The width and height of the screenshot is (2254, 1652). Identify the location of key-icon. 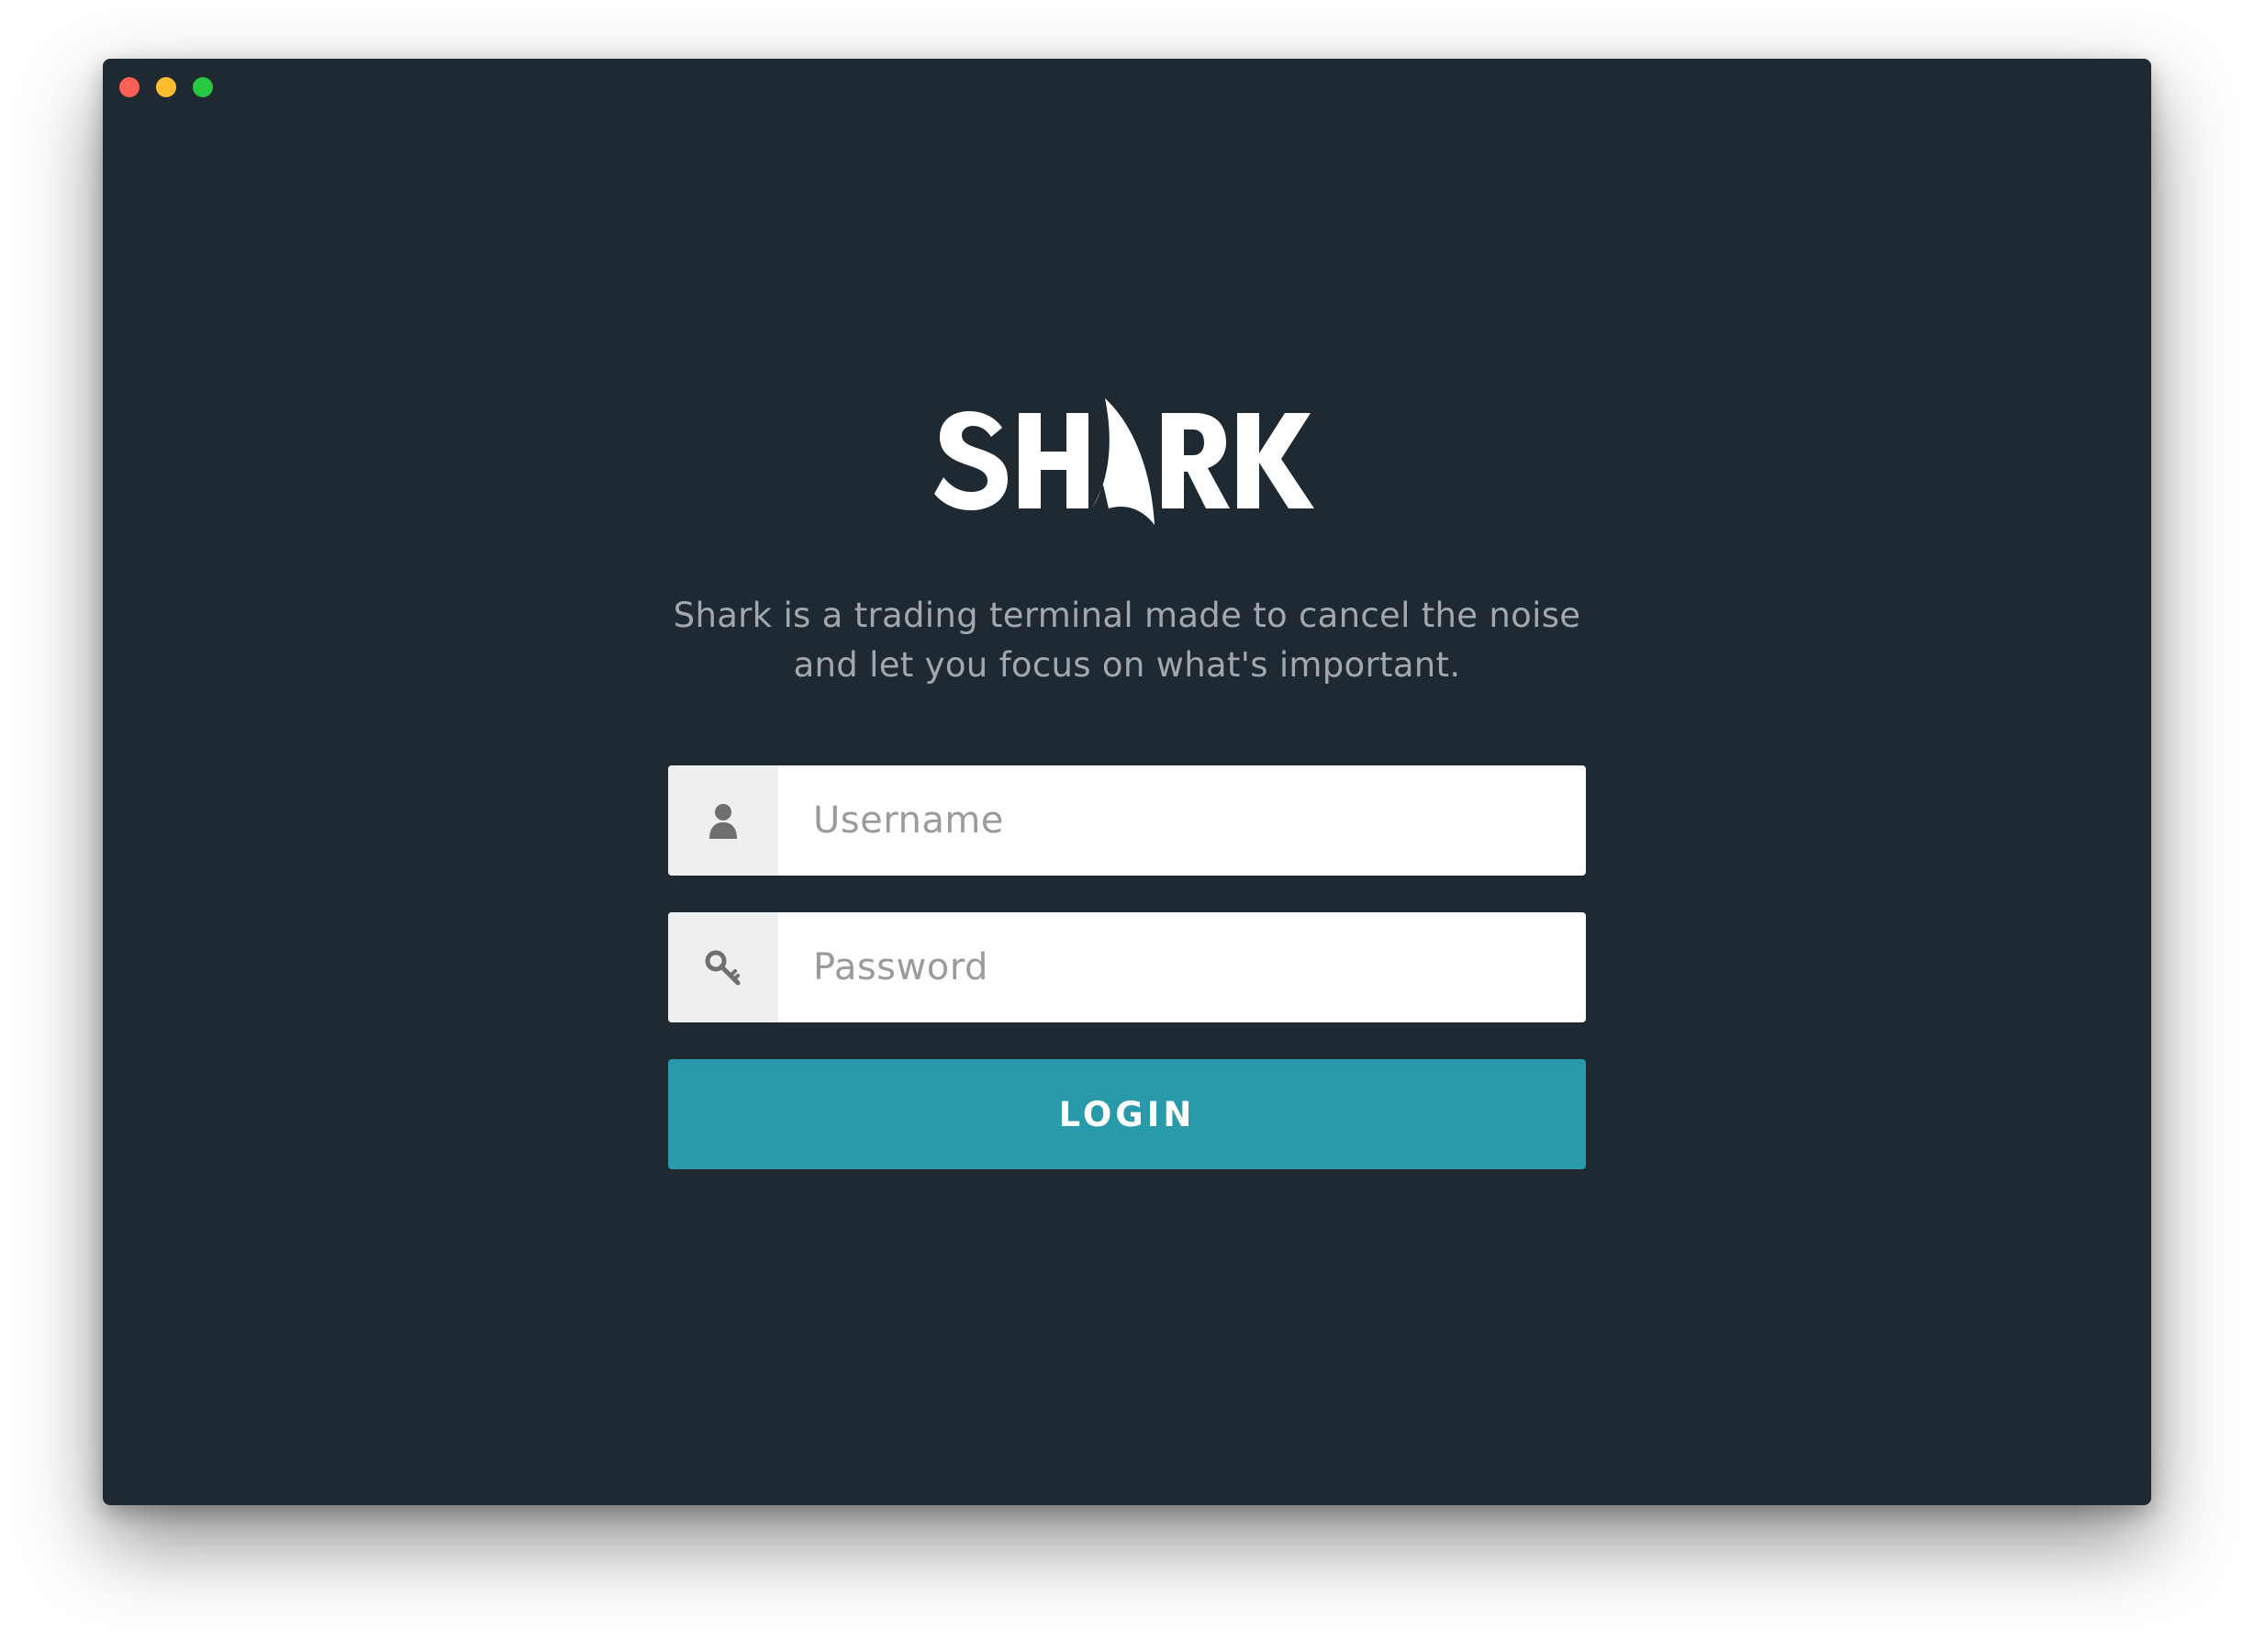
(723, 968).